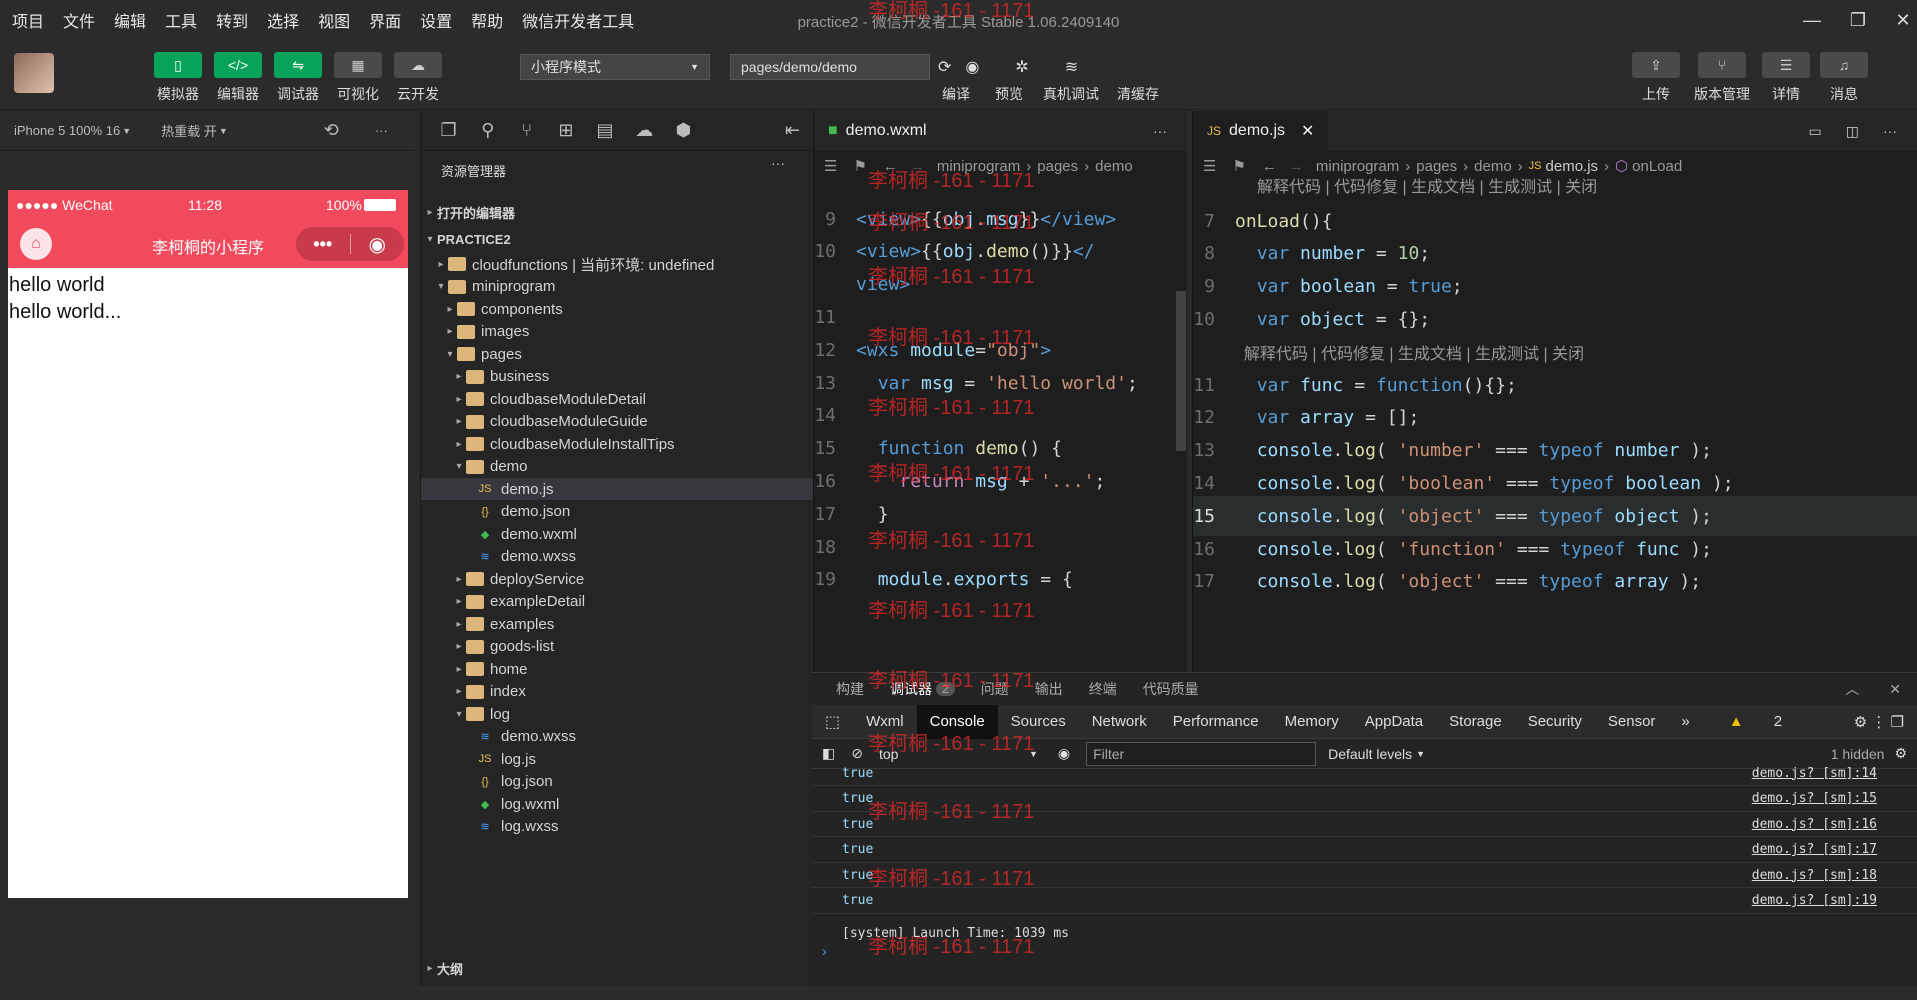 The width and height of the screenshot is (1917, 1000). Describe the element at coordinates (1814, 773) in the screenshot. I see `log-source-link: demo.js? [sm]:14` at that location.